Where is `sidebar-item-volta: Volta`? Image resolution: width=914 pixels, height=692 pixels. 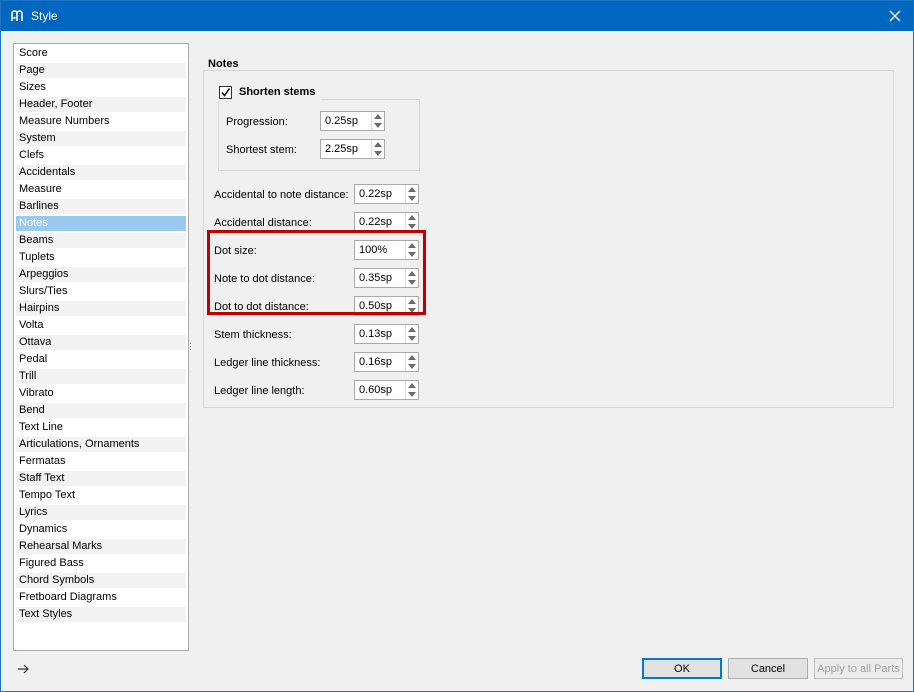 sidebar-item-volta: Volta is located at coordinates (101, 325).